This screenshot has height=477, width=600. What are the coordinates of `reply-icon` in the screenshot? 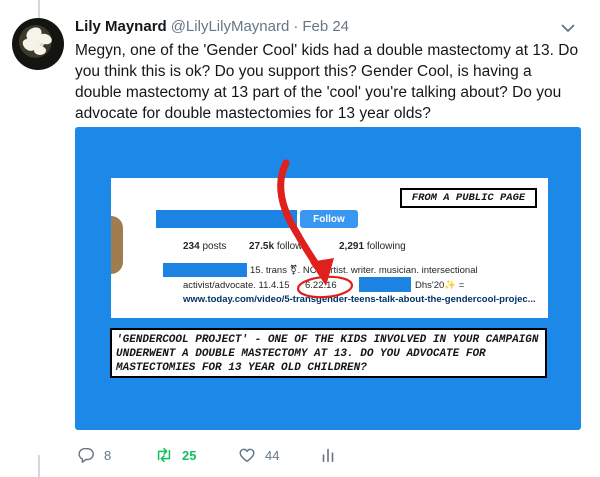 It's located at (86, 455).